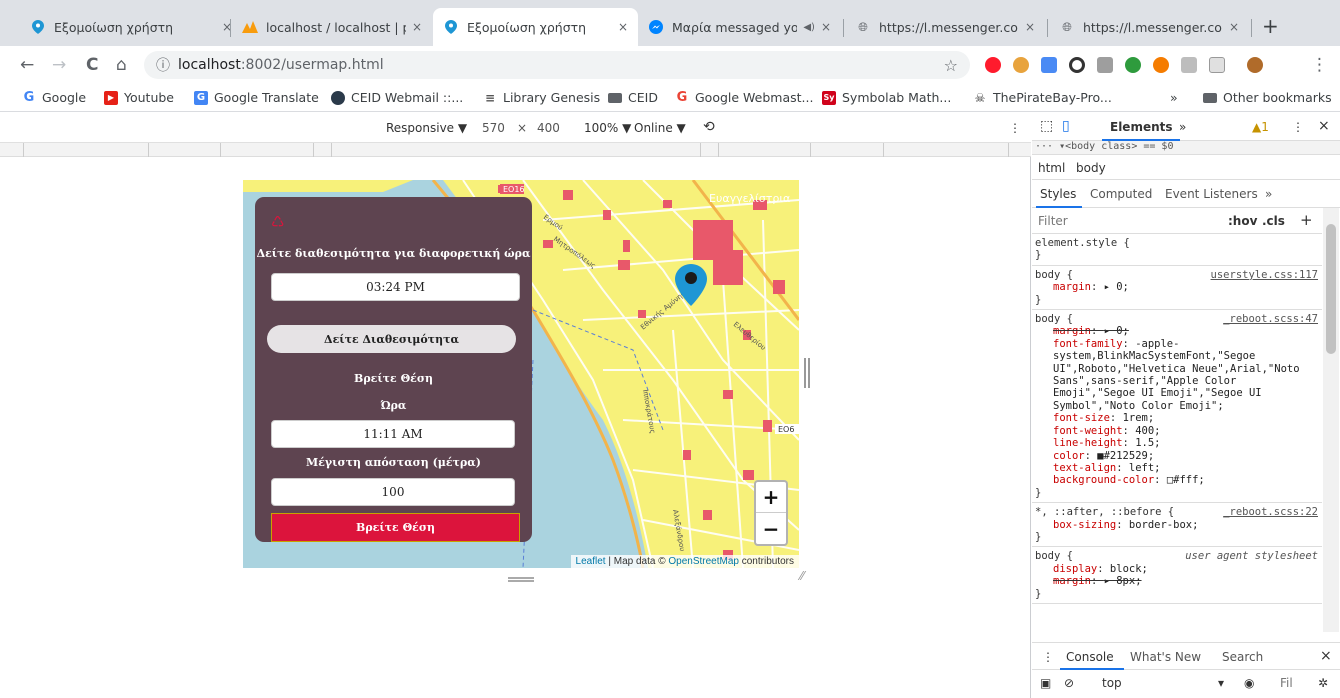 Image resolution: width=1340 pixels, height=698 pixels. What do you see at coordinates (1324, 126) in the screenshot?
I see `devtools-close-icon: ×` at bounding box center [1324, 126].